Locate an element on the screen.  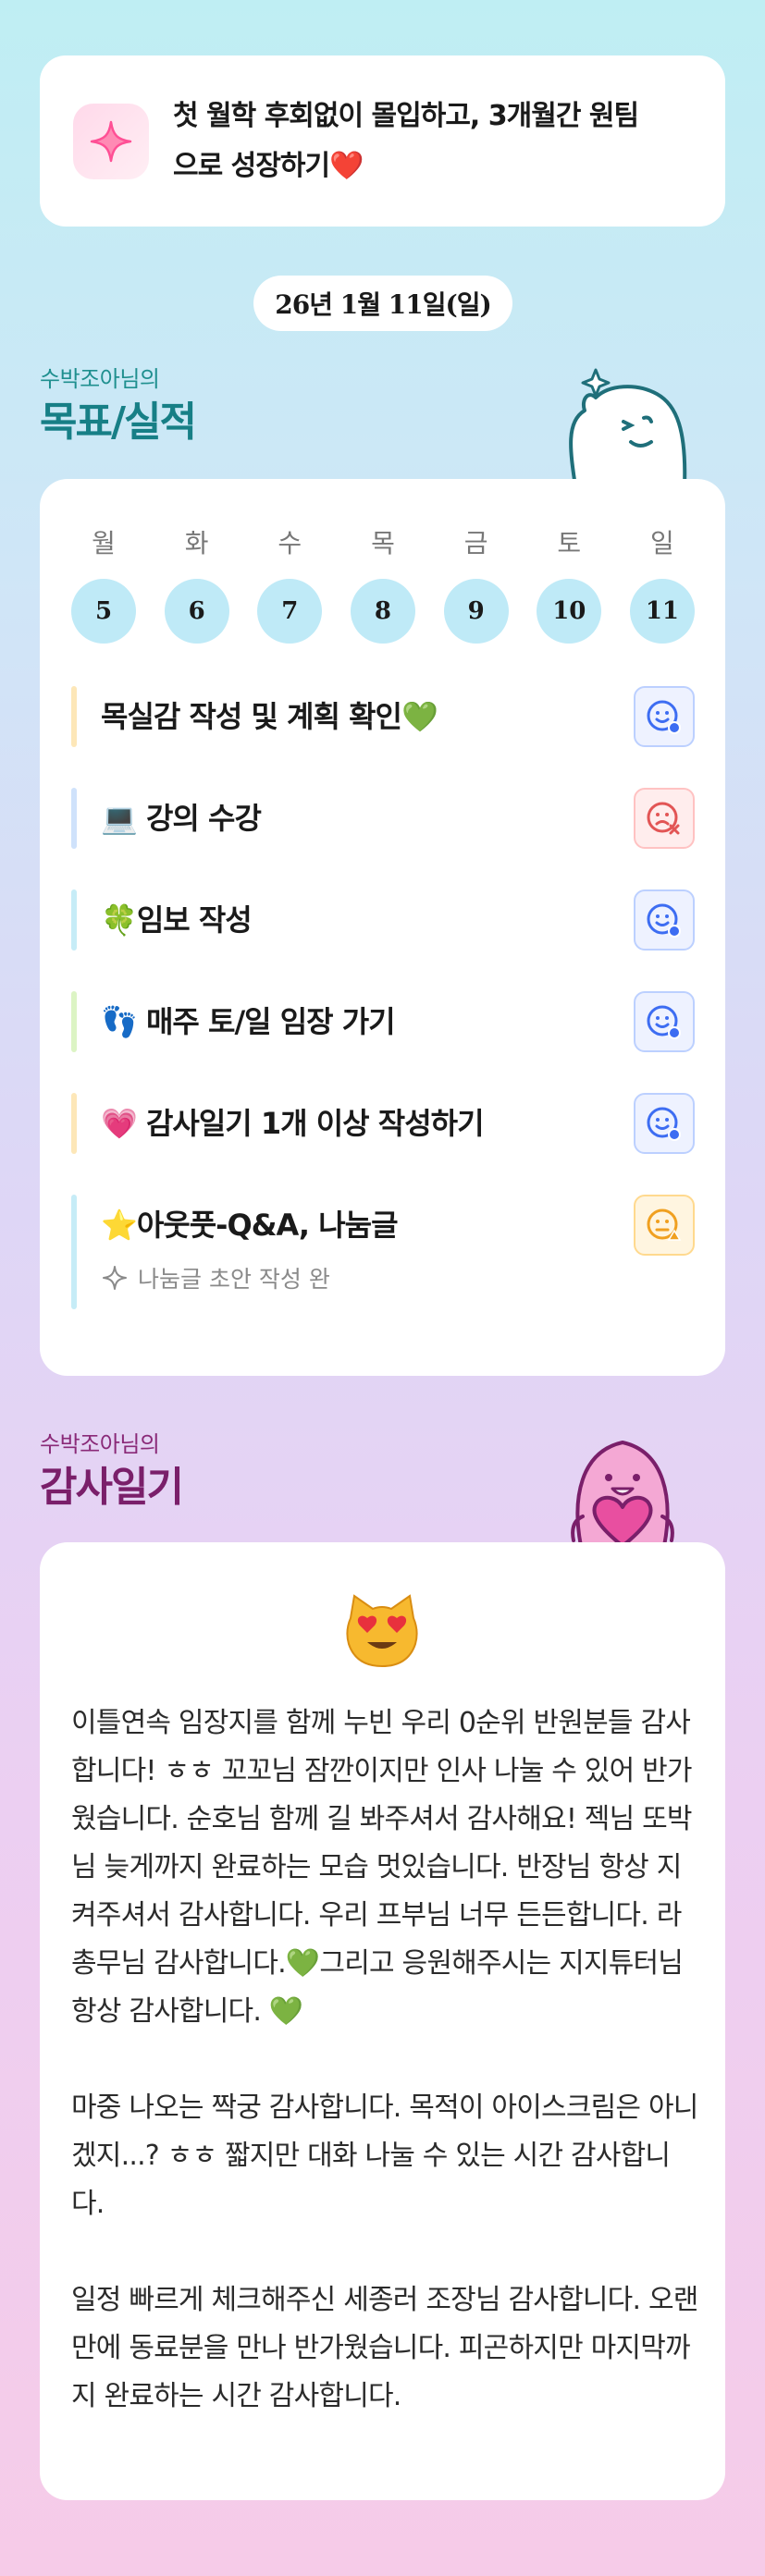
task-label: 💗 감사일기 1개 이상 작성하기 is located at coordinates (293, 1123).